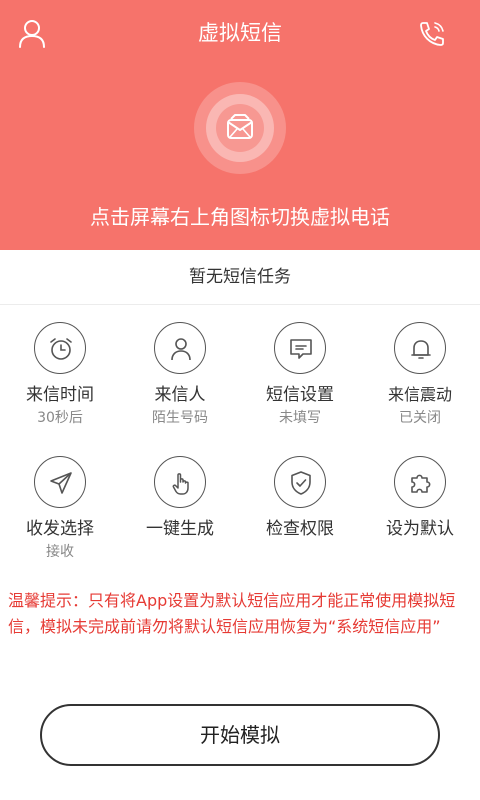  What do you see at coordinates (432, 34) in the screenshot?
I see `phone-switch-icon` at bounding box center [432, 34].